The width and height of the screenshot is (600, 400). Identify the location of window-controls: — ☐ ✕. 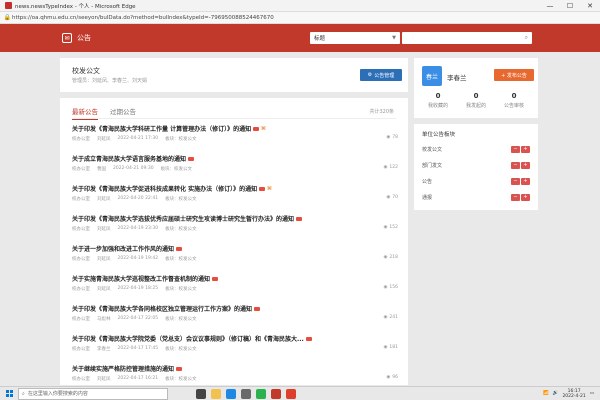
(570, 6).